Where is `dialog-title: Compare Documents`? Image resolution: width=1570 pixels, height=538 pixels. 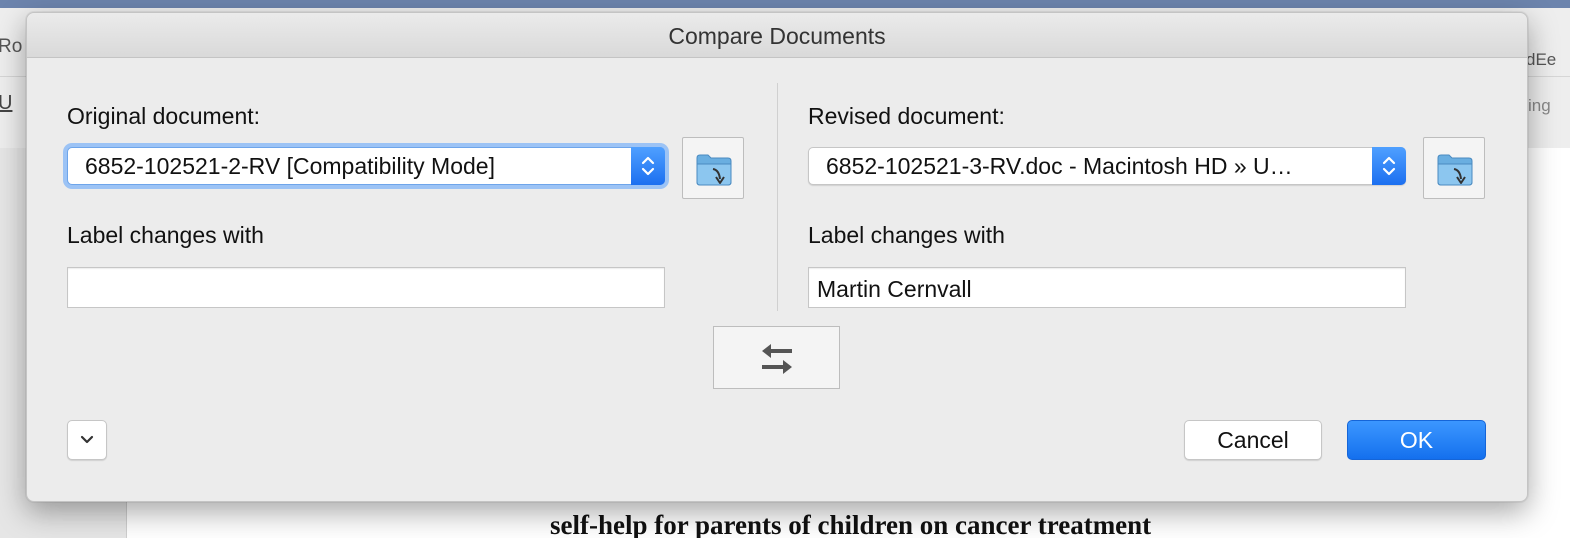 dialog-title: Compare Documents is located at coordinates (777, 36).